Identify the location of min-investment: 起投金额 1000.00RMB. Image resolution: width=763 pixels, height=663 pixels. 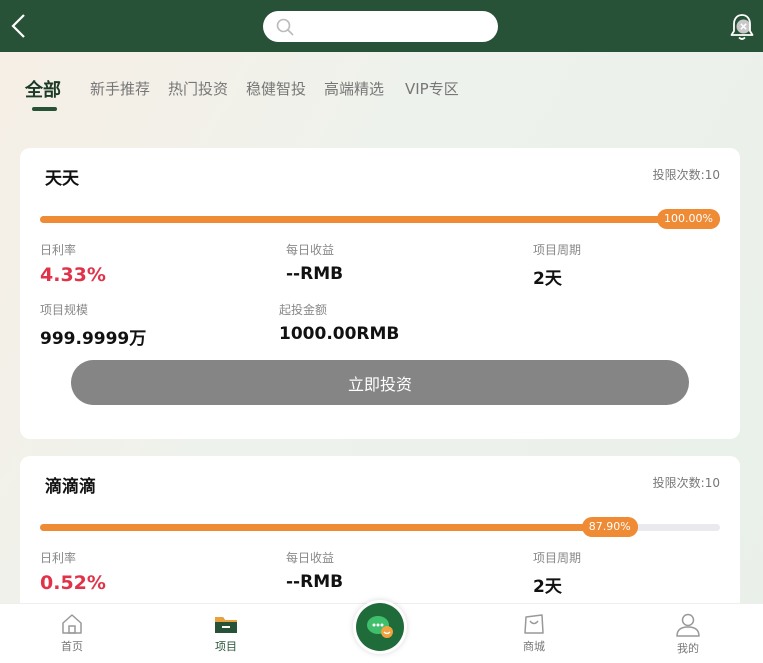
(339, 322).